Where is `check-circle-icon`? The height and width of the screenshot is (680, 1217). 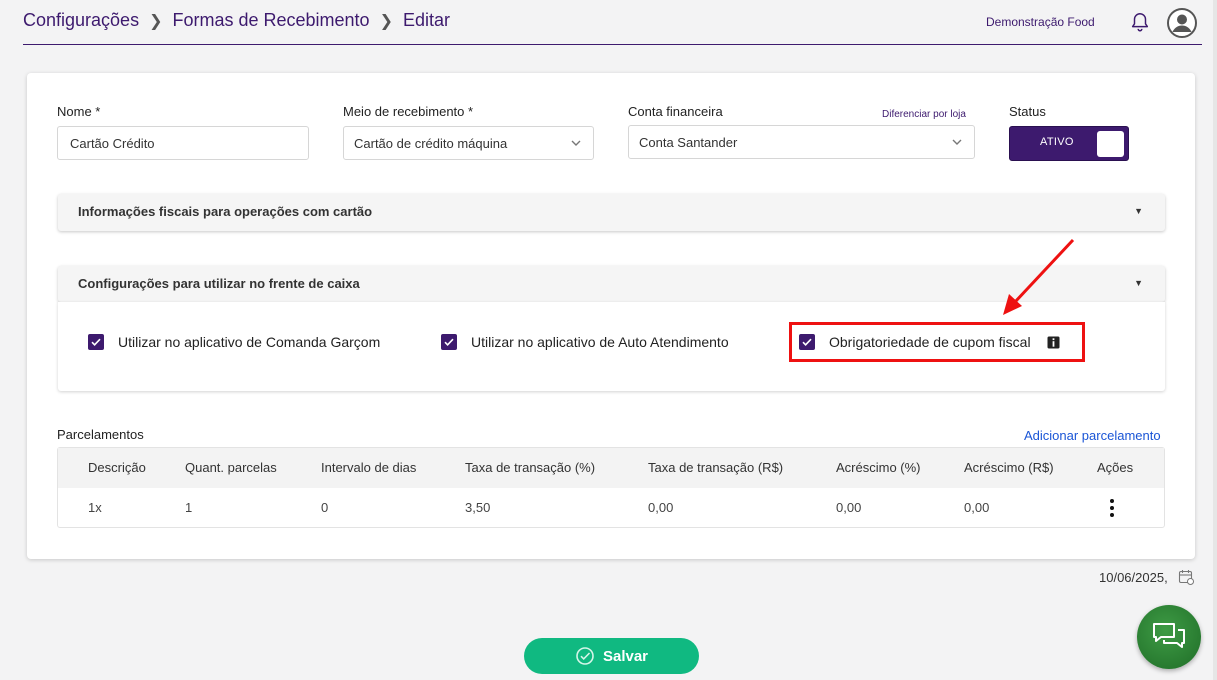 check-circle-icon is located at coordinates (585, 656).